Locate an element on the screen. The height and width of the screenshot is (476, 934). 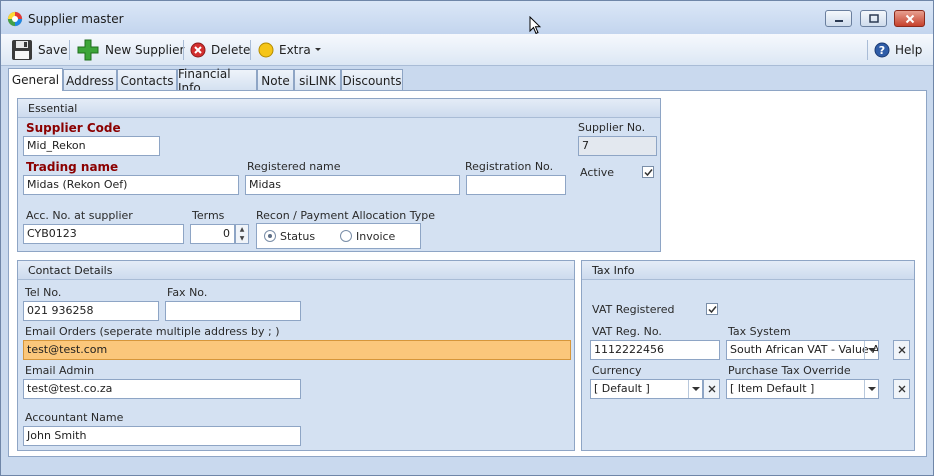
acc-no-input: CYB0123 is located at coordinates (103, 234).